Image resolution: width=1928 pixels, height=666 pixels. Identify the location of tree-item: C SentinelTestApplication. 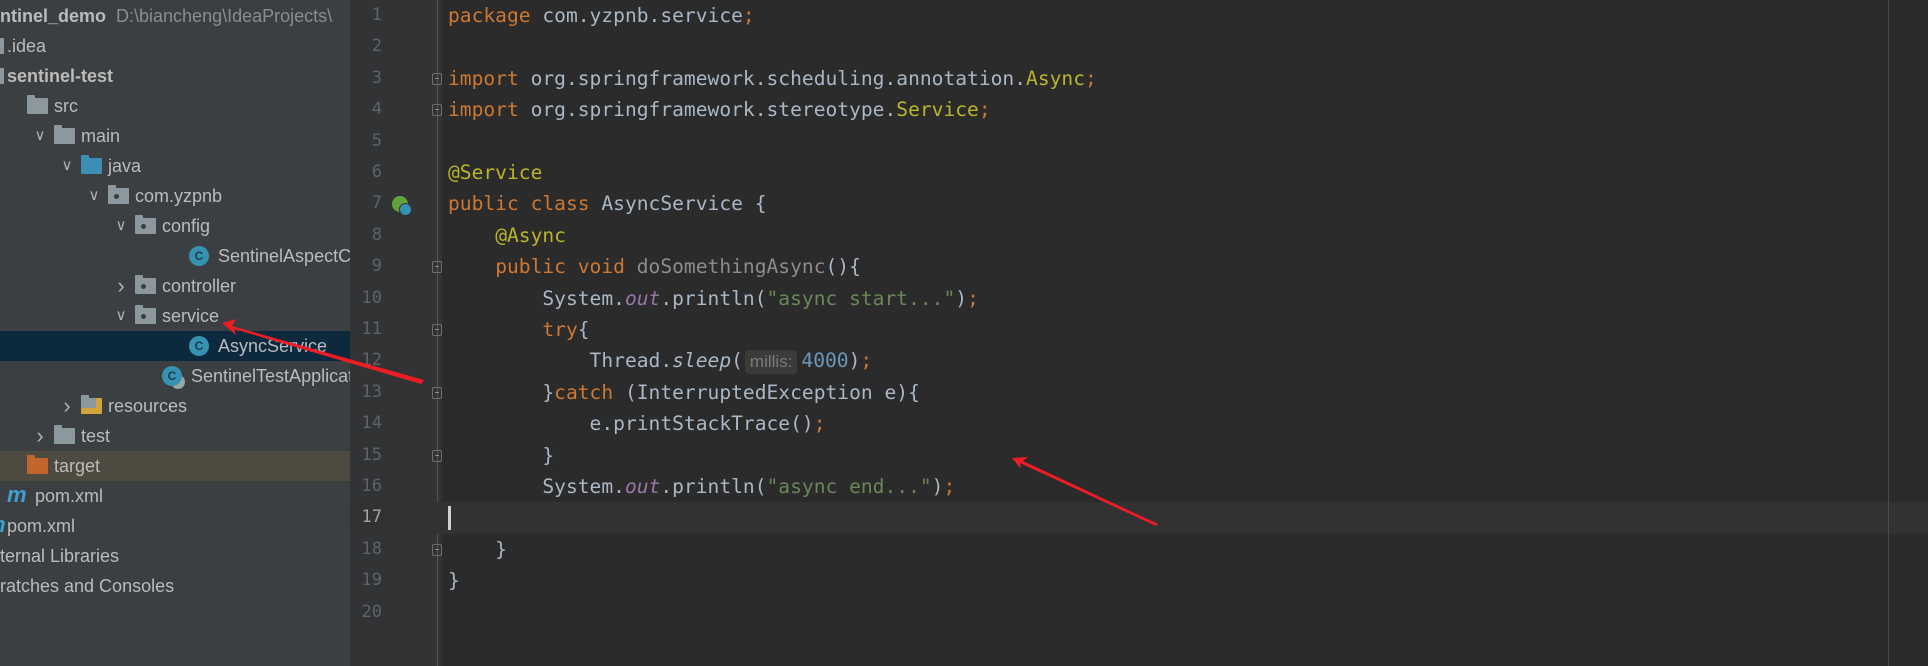
(175, 376).